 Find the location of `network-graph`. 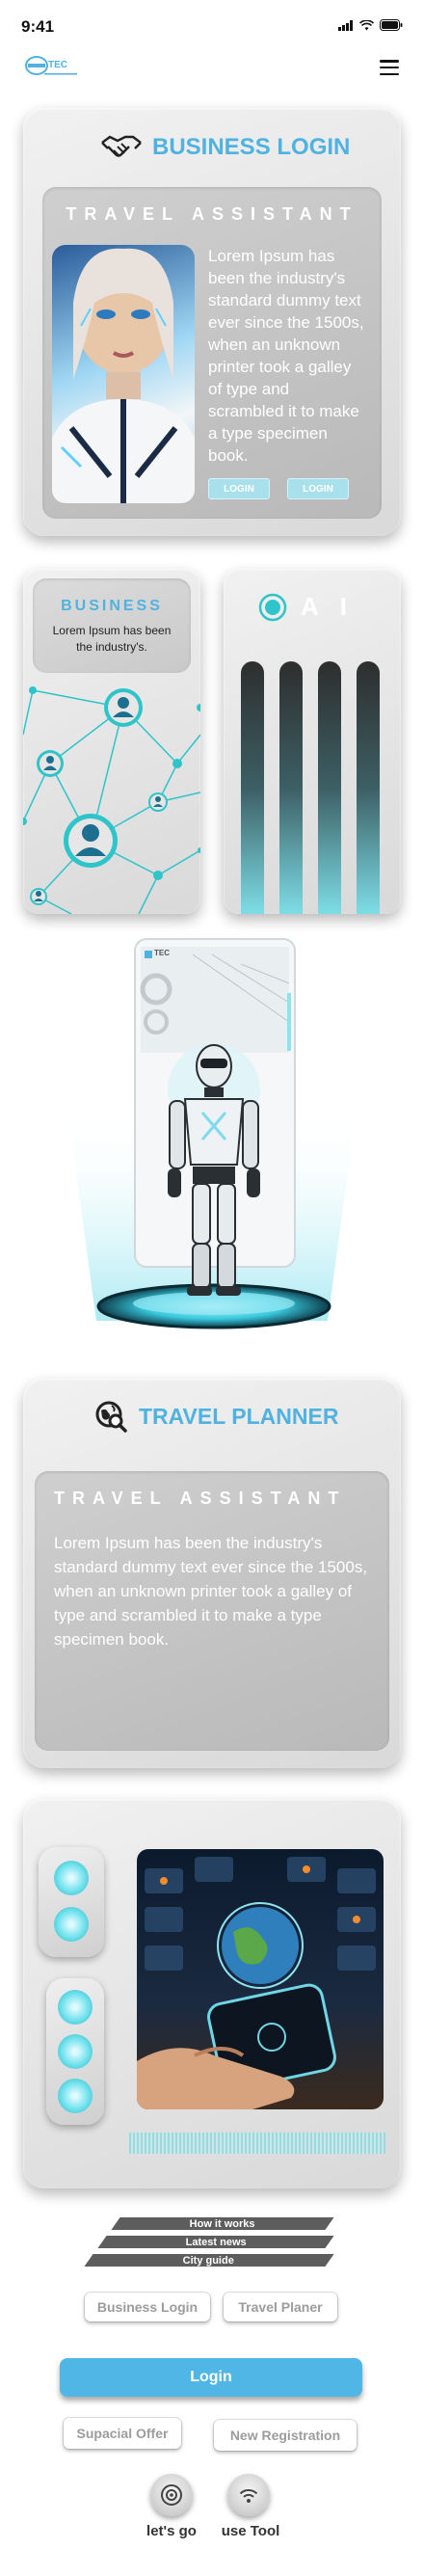

network-graph is located at coordinates (111, 800).